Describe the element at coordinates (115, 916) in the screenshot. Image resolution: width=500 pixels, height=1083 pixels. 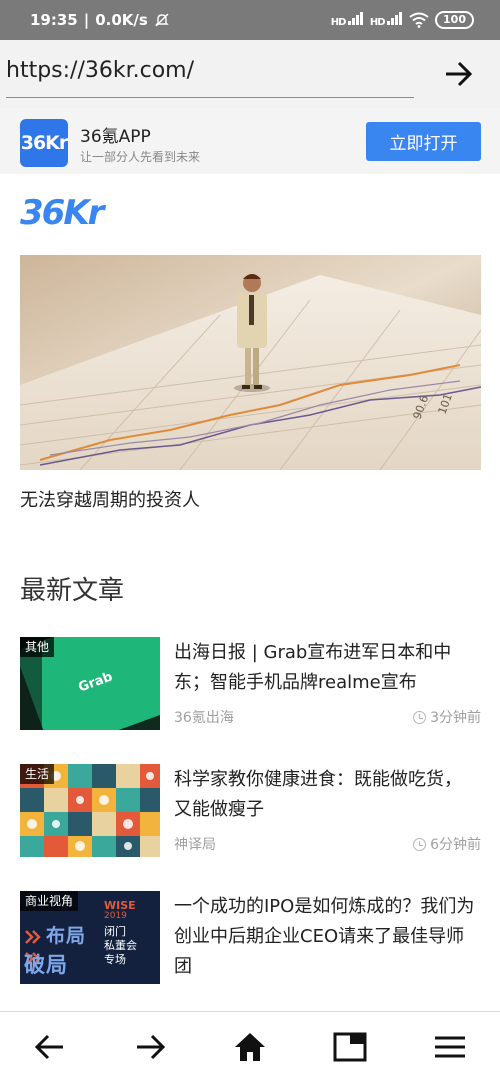
I see `thumb-text-year: 2019` at that location.